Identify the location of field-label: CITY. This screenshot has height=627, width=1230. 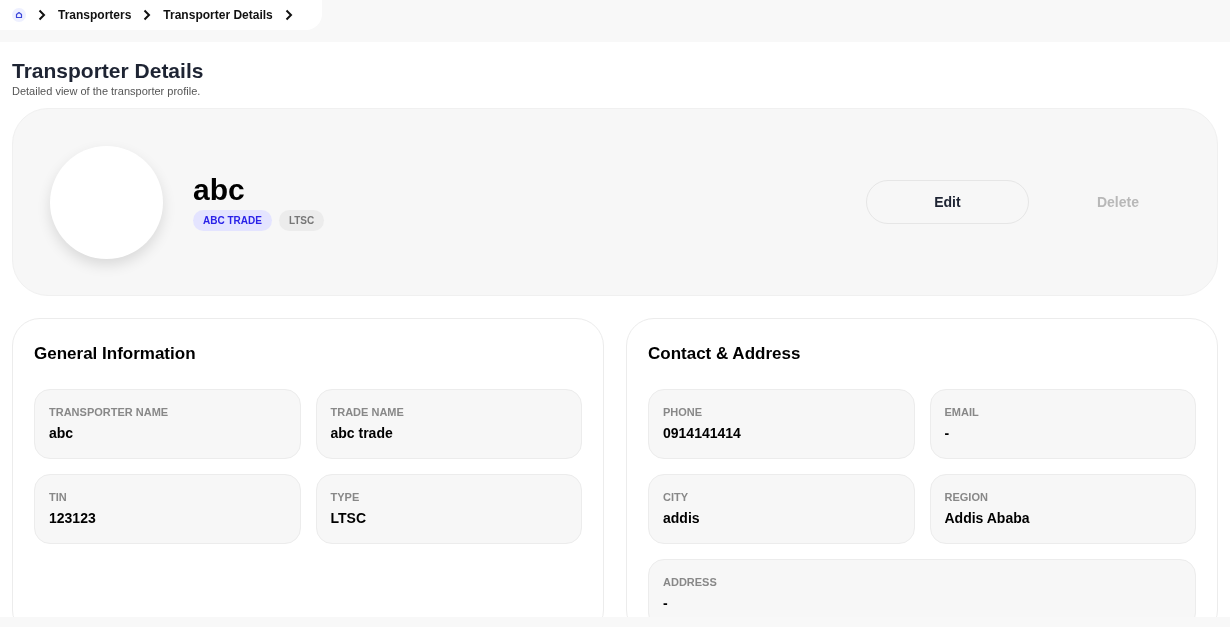
(676, 497).